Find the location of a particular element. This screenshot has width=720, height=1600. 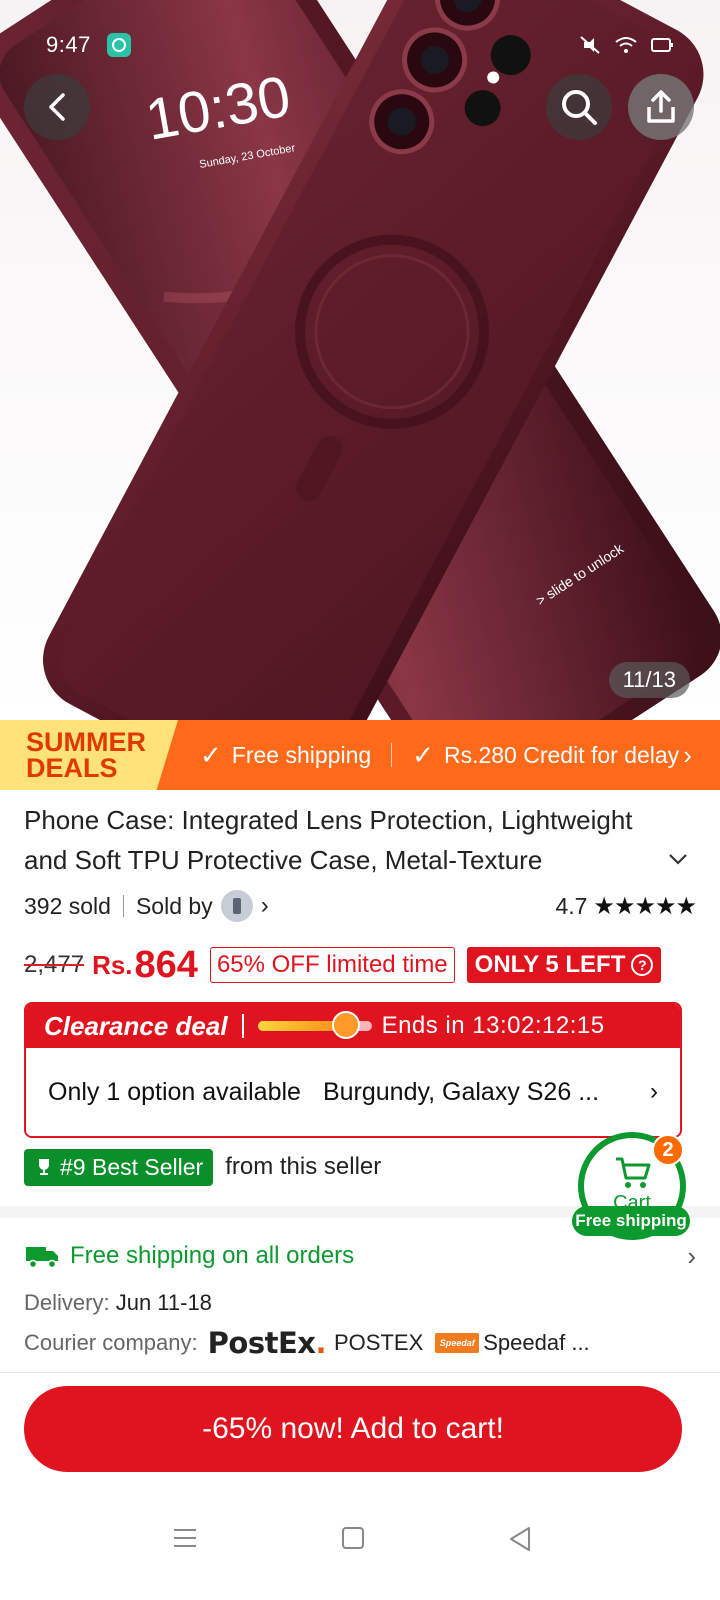

countdown-timer: Ends in 13:02:12:15 is located at coordinates (493, 1025).